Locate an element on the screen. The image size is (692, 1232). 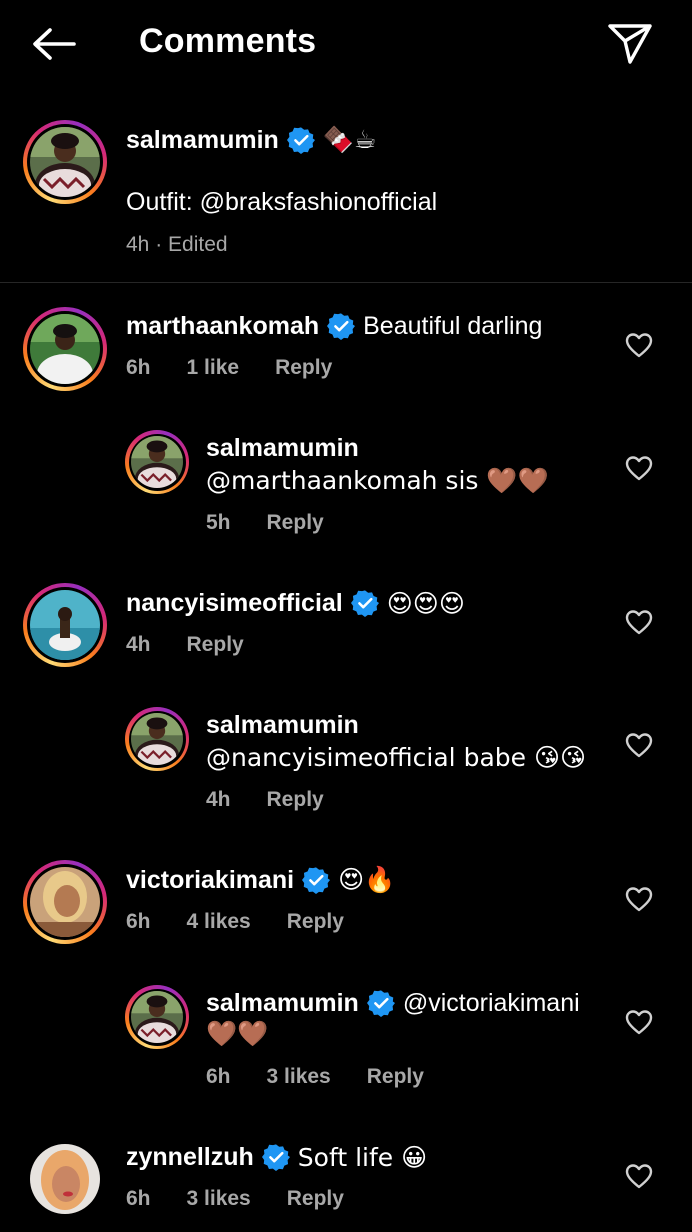
reply-meta: 6h 3 likes Reply is located at coordinates (333, 1077).